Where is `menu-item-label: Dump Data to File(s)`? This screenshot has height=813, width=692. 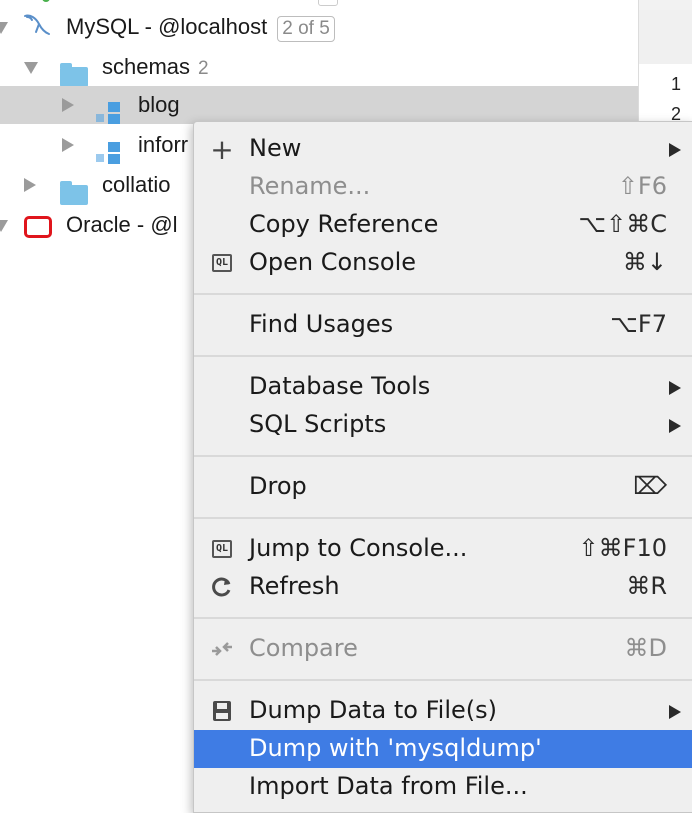
menu-item-label: Dump Data to File(s) is located at coordinates (373, 710).